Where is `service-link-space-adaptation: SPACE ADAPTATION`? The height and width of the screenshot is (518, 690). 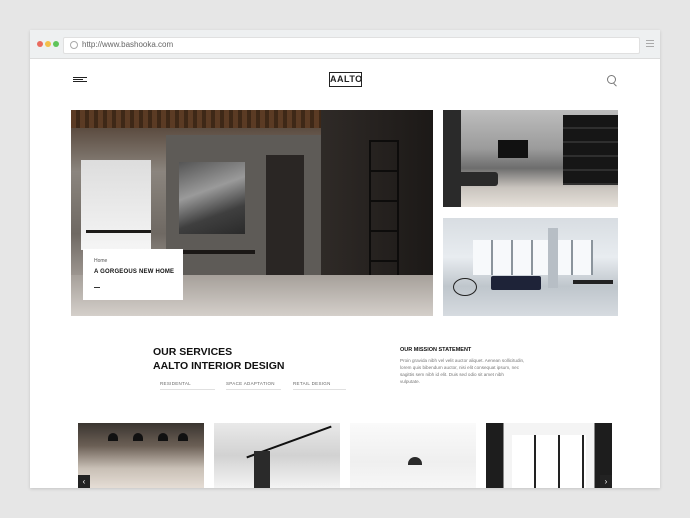 service-link-space-adaptation: SPACE ADAPTATION is located at coordinates (253, 385).